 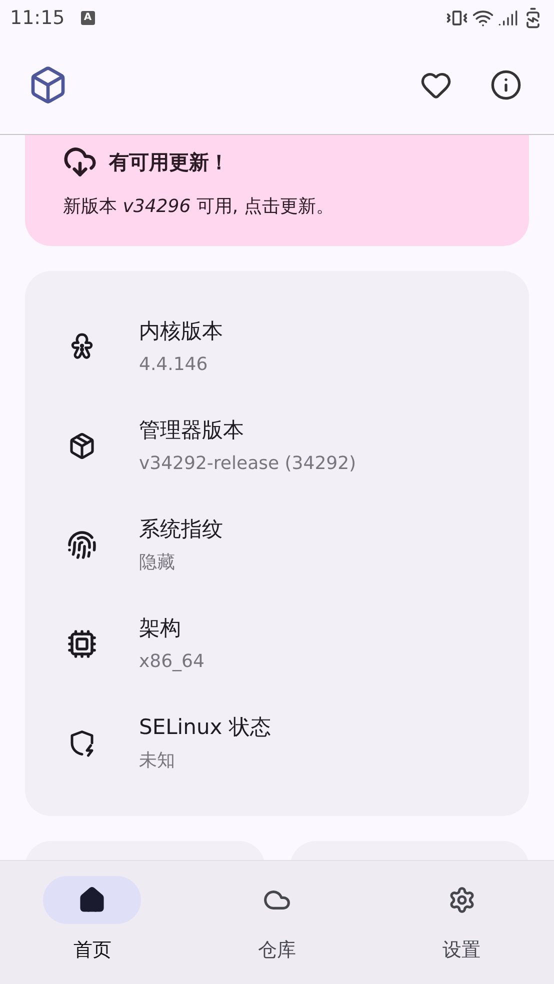 I want to click on signal-icon, so click(x=508, y=18).